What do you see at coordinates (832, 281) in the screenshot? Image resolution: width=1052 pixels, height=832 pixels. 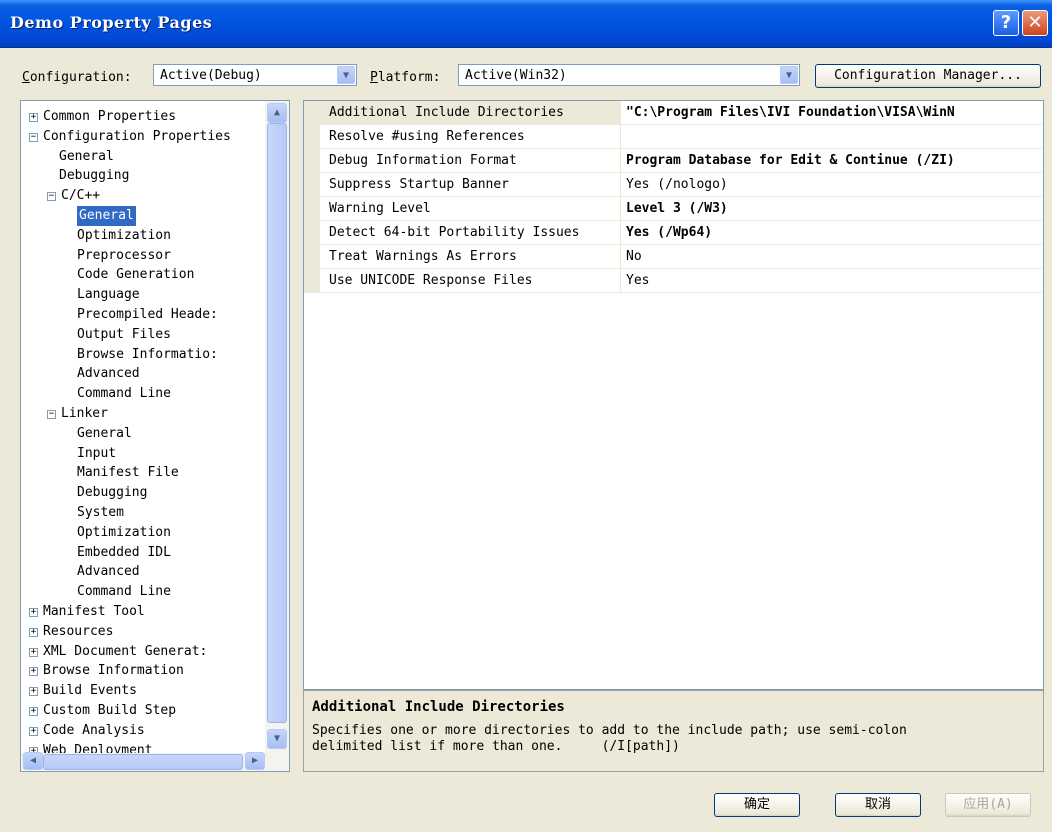 I see `property-value: Yes` at bounding box center [832, 281].